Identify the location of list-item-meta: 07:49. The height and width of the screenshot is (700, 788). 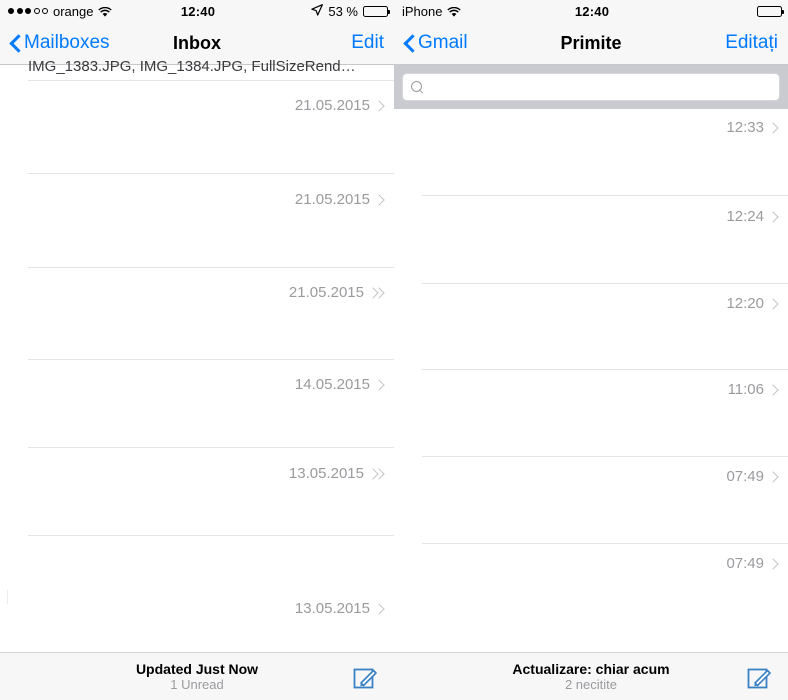
(752, 563).